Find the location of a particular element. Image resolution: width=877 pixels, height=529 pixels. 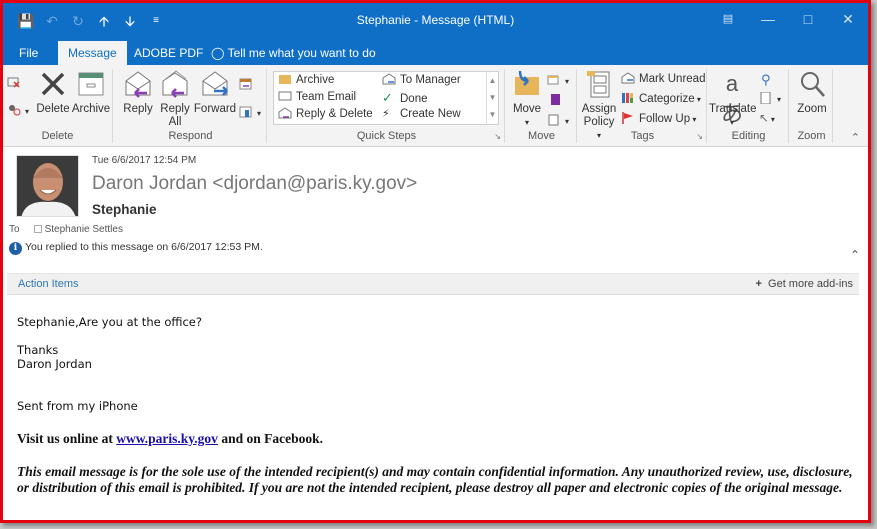

respond-group: Reply Reply All Forward ▾ Respond is located at coordinates (191, 106).